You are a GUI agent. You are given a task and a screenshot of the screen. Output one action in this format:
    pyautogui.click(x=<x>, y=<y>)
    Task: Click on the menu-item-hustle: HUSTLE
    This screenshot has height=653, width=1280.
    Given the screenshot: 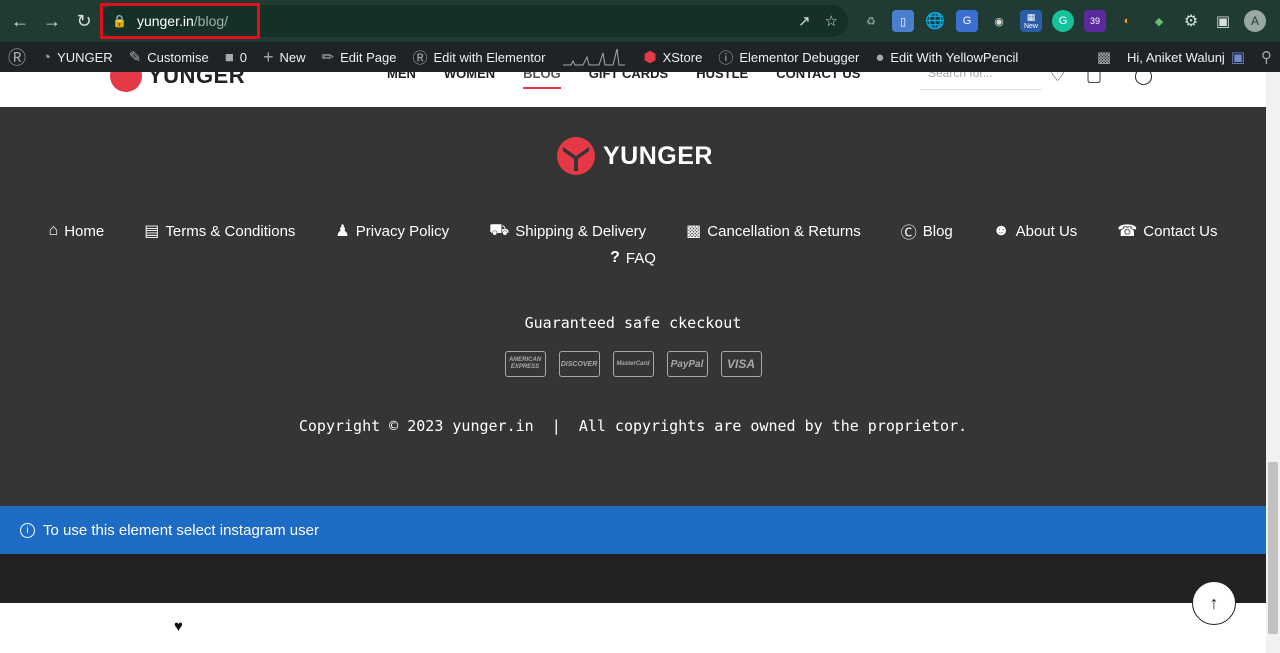 What is the action you would take?
    pyautogui.click(x=722, y=80)
    